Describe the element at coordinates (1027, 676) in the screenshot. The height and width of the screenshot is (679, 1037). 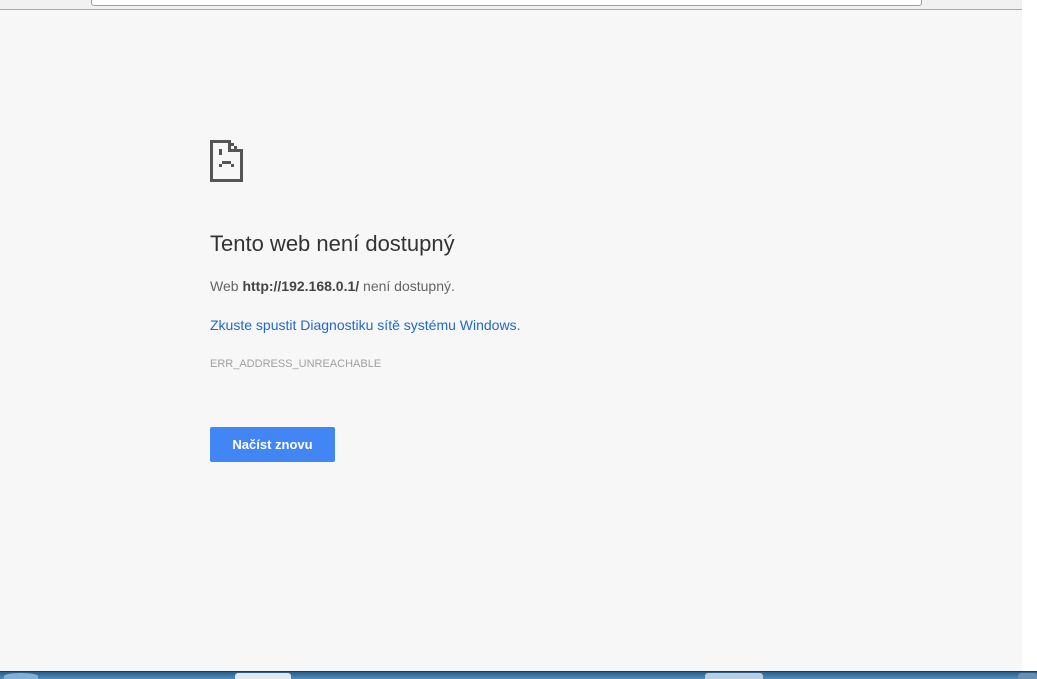
I see `show-desktop-button` at that location.